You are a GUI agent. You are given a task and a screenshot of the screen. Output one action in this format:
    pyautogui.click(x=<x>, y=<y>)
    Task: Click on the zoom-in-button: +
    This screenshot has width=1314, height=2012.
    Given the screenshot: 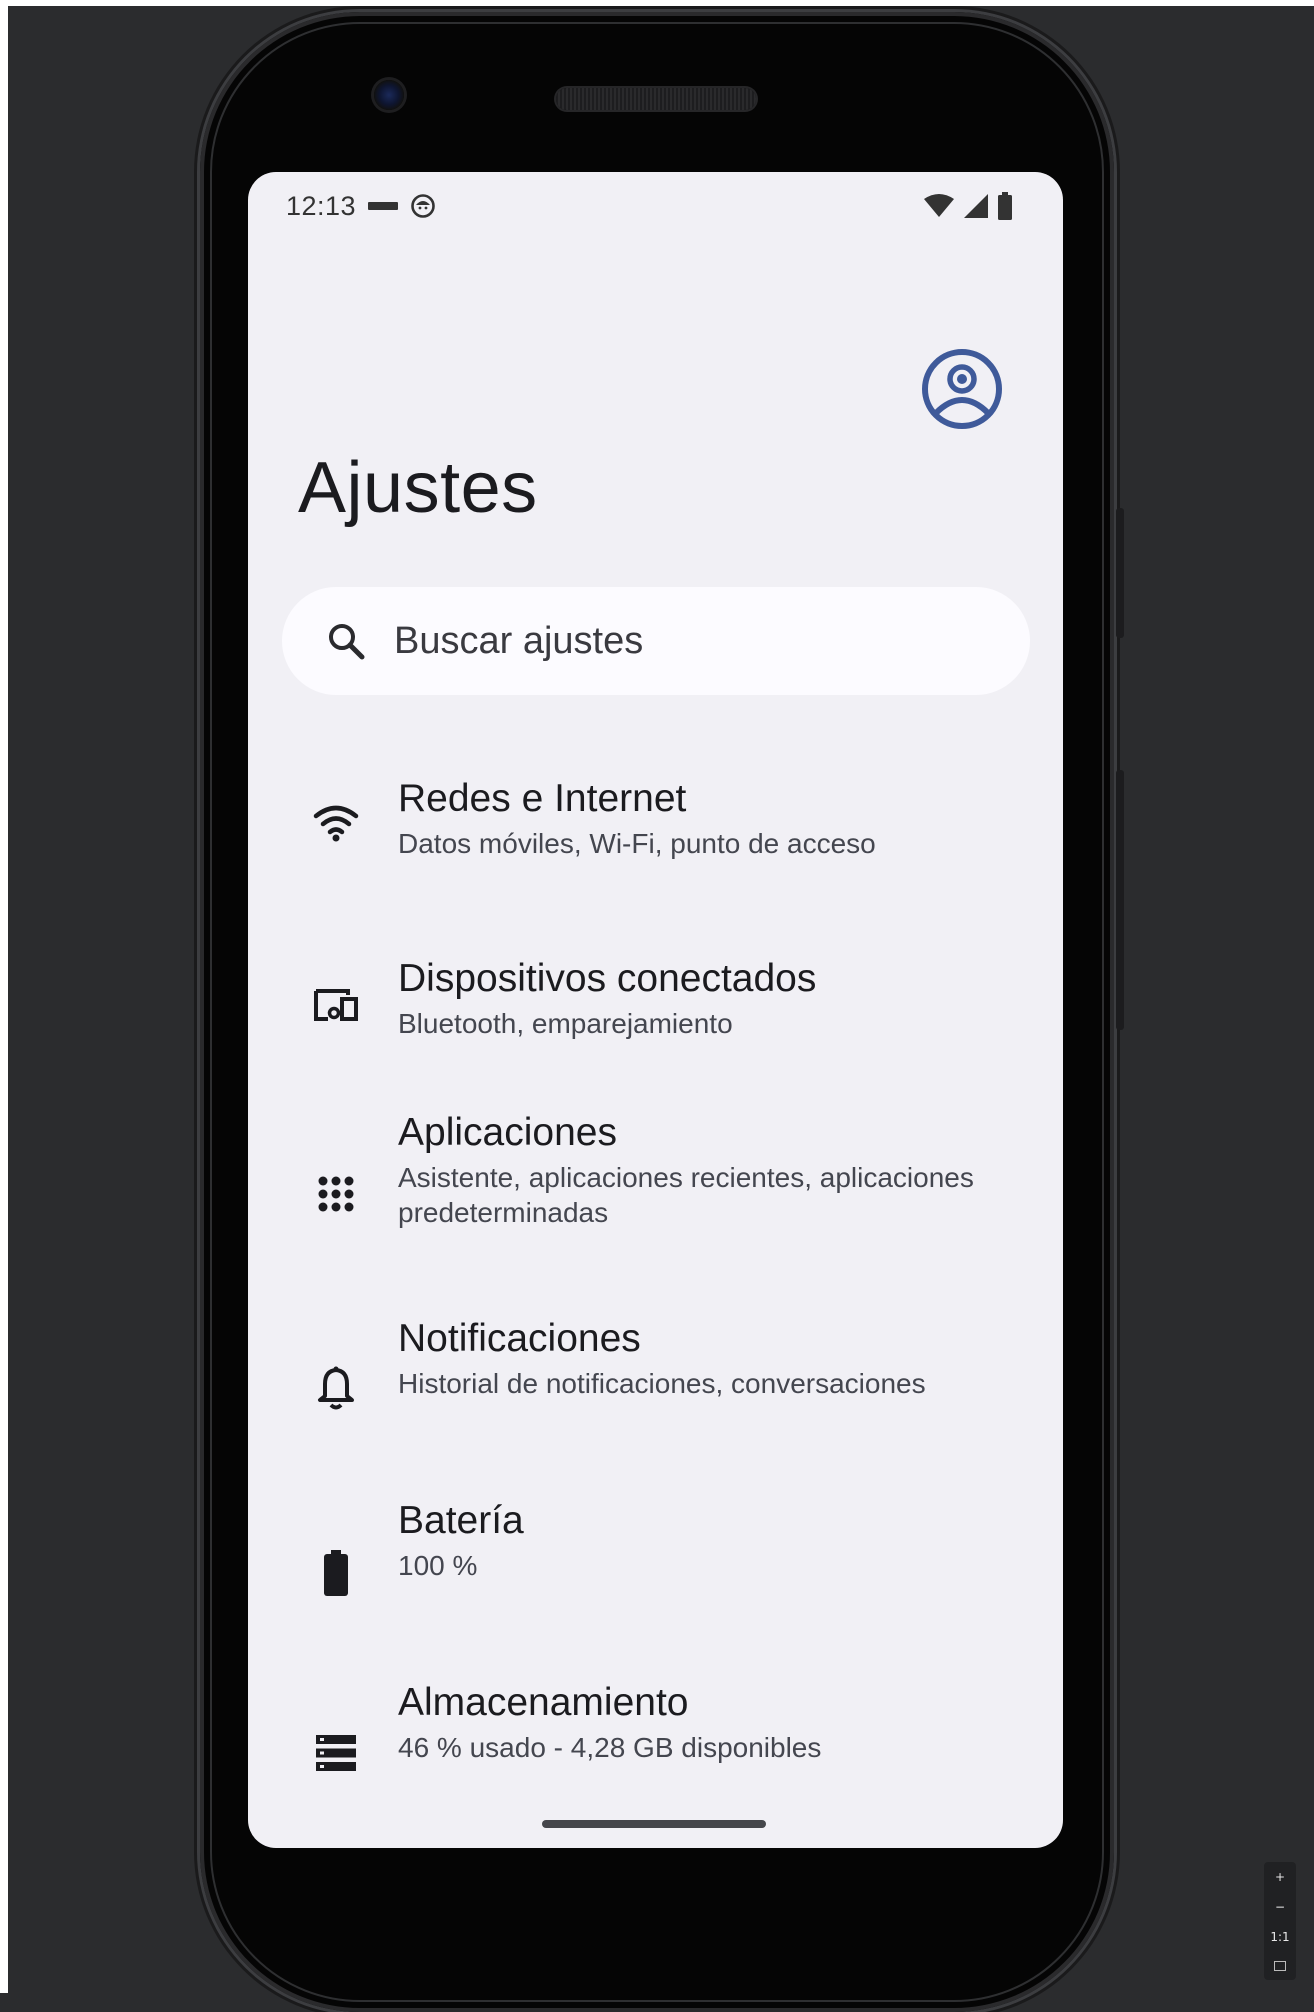 What is the action you would take?
    pyautogui.click(x=1280, y=1877)
    